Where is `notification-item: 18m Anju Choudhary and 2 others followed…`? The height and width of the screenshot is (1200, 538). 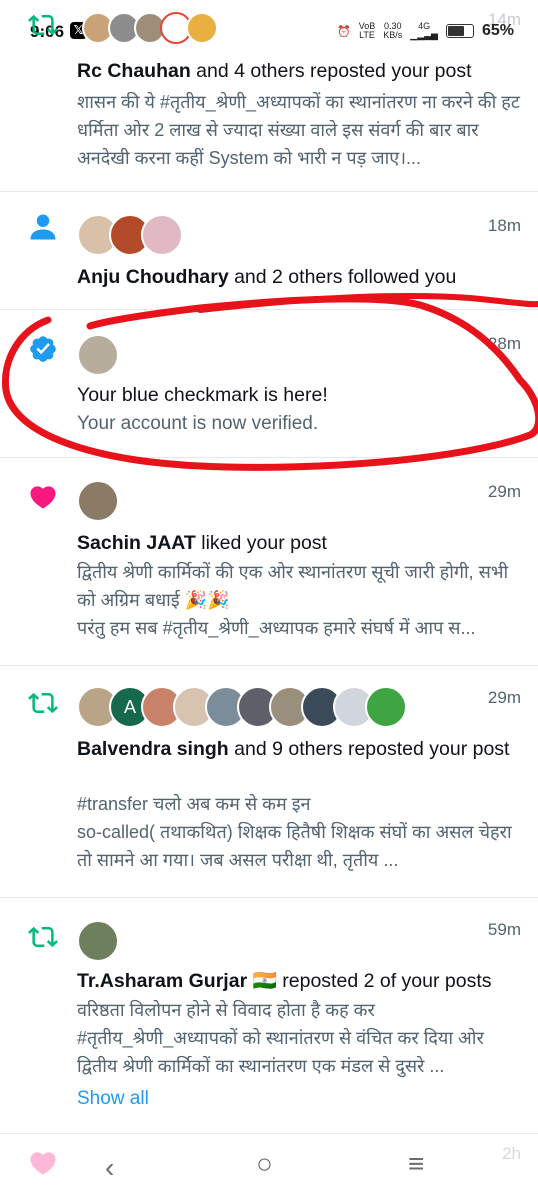 notification-item: 18m Anju Choudhary and 2 others followed… is located at coordinates (269, 251).